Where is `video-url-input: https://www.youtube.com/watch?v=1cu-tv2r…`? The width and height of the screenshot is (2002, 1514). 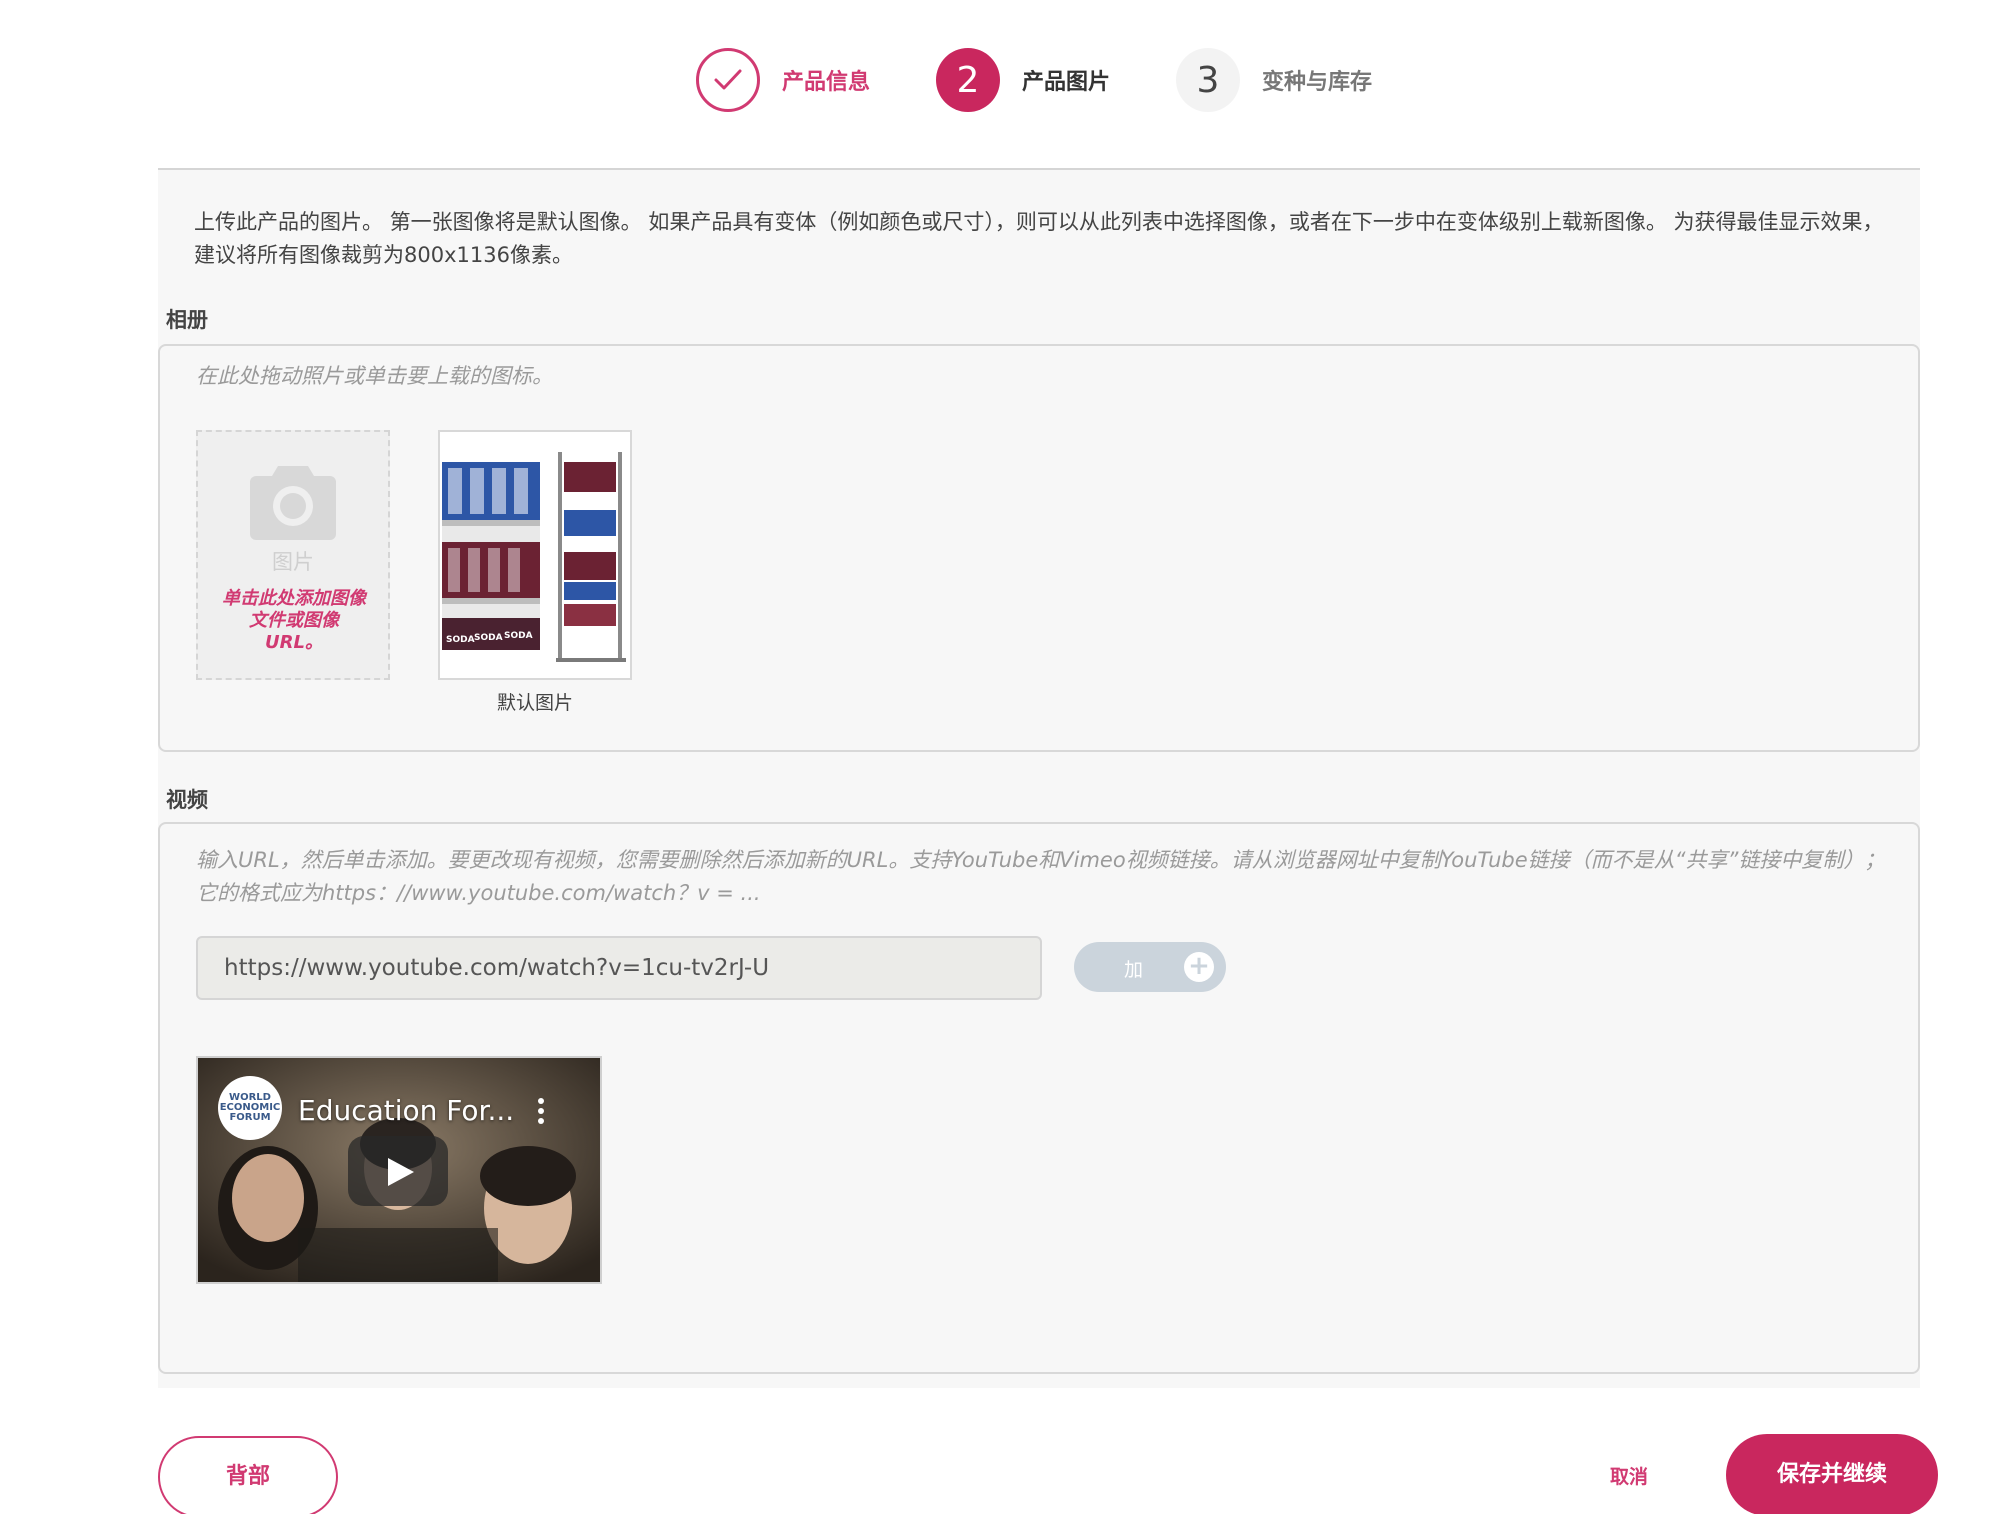 video-url-input: https://www.youtube.com/watch?v=1cu-tv2r… is located at coordinates (619, 968).